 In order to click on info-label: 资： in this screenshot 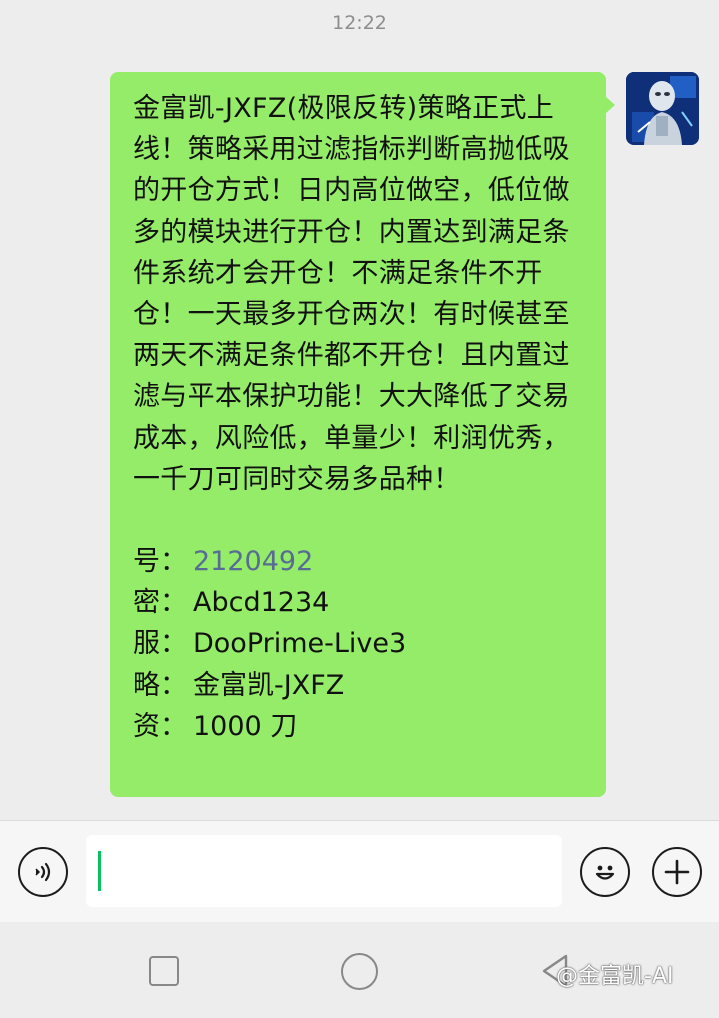, I will do `click(160, 726)`.